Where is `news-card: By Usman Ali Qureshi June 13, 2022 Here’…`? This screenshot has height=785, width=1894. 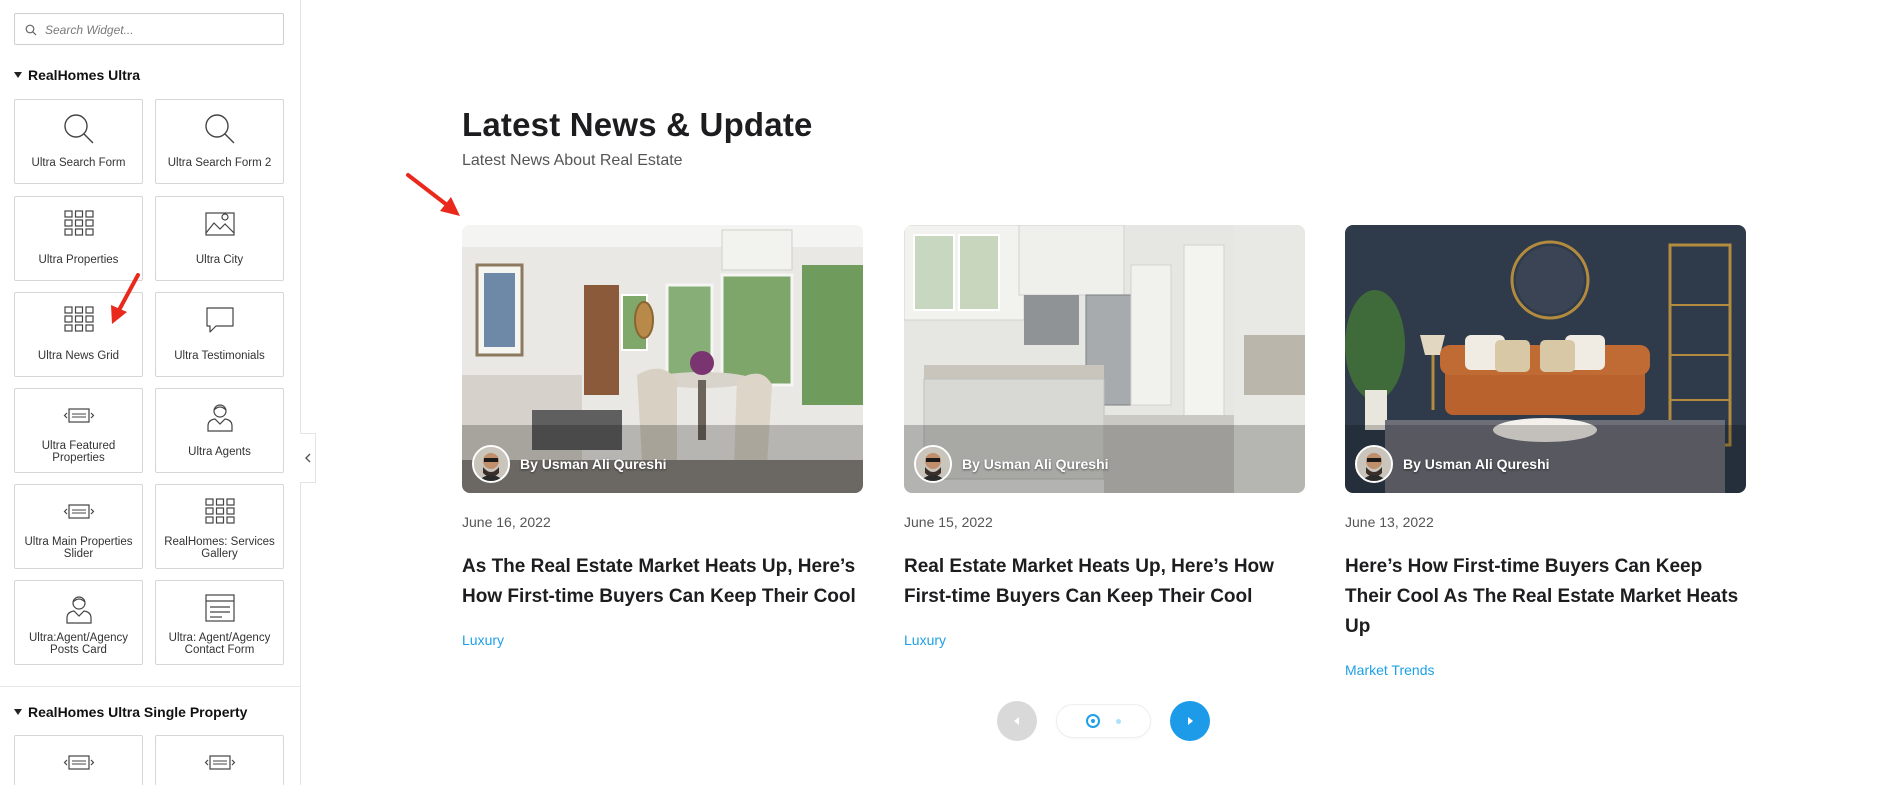 news-card: By Usman Ali Qureshi June 13, 2022 Here’… is located at coordinates (1545, 451).